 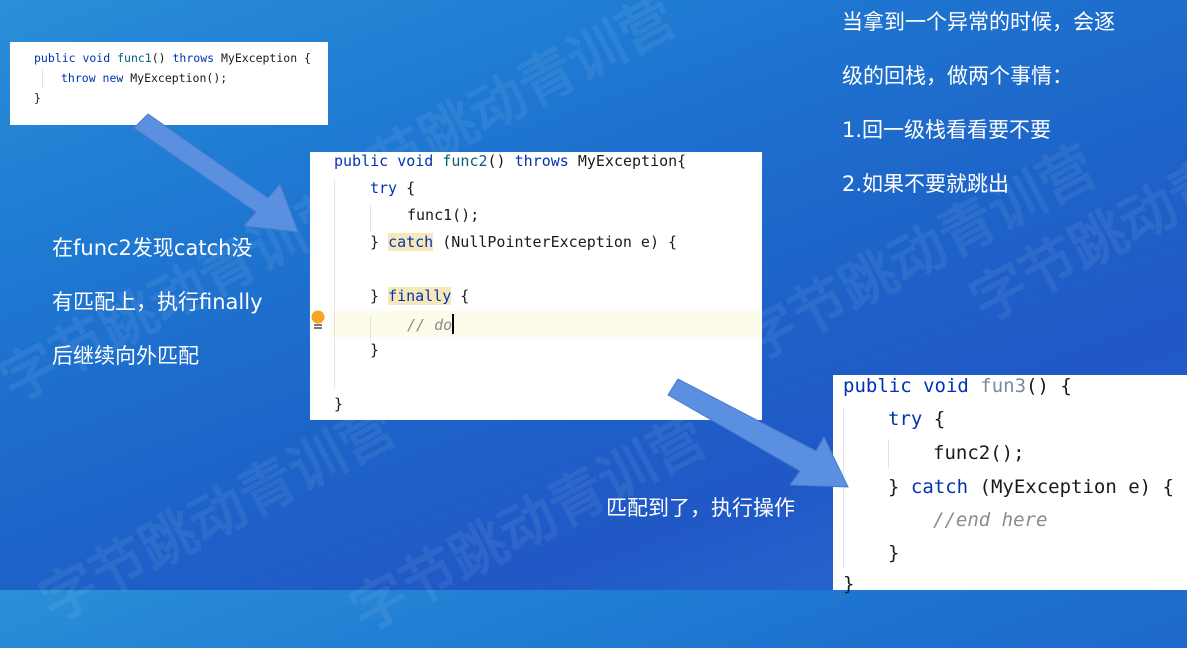 I want to click on caption-text: 后继续向外匹配, so click(x=125, y=356).